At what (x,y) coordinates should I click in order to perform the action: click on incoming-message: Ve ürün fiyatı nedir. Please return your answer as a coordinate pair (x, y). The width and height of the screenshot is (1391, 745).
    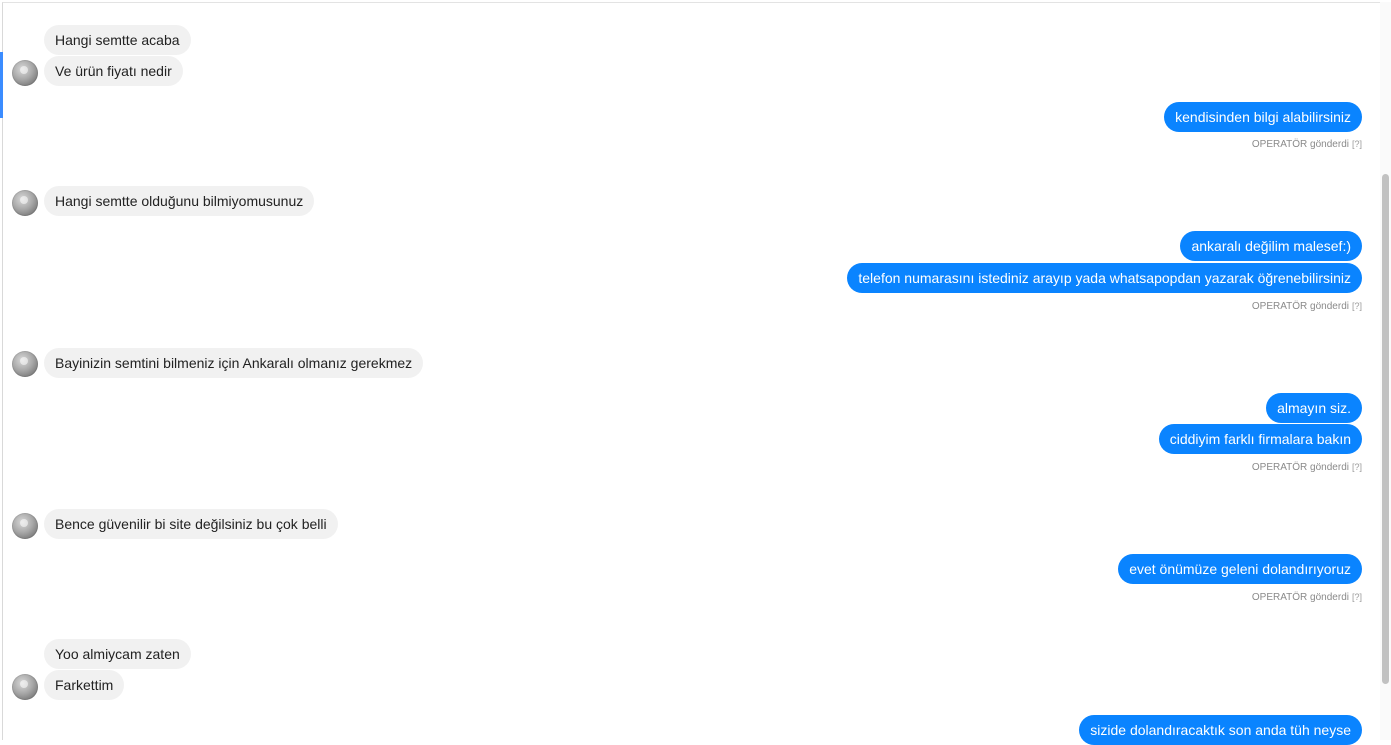
    Looking at the image, I should click on (113, 71).